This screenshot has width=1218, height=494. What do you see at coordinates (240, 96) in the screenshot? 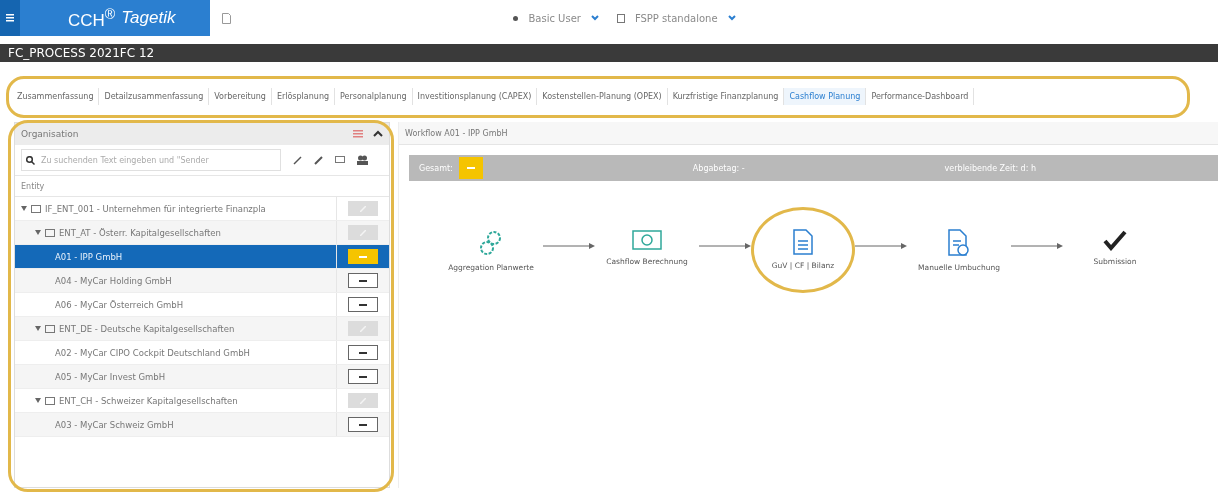
I see `tab: Vorbereitung` at bounding box center [240, 96].